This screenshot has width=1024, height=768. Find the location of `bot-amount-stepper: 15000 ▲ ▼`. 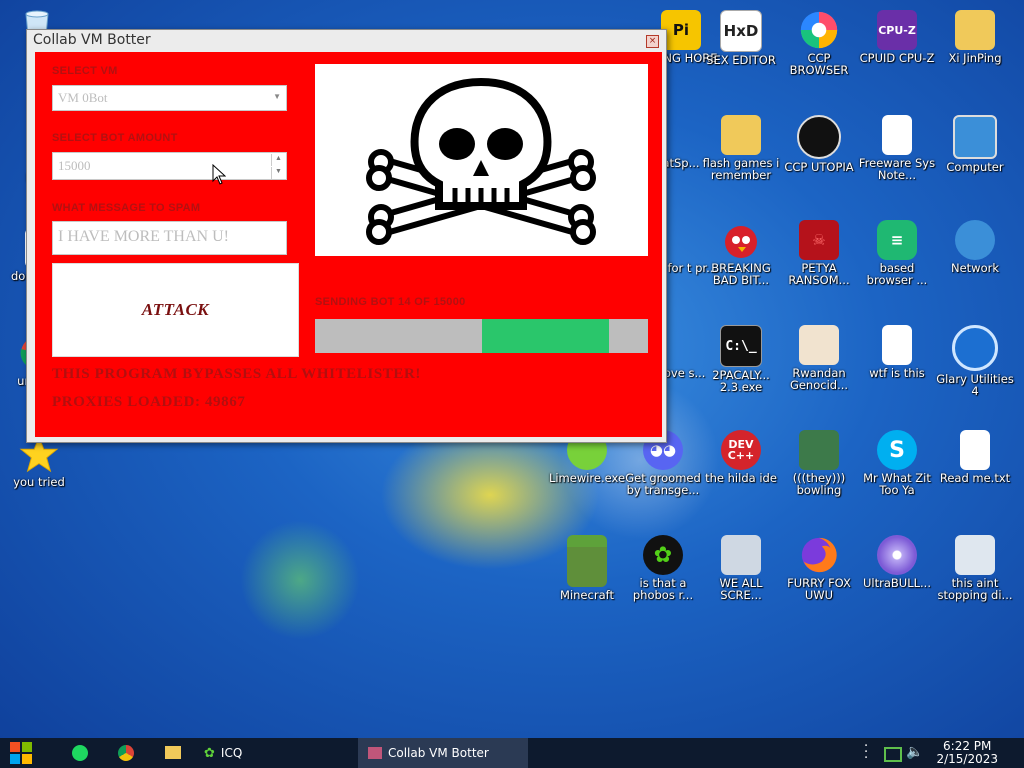

bot-amount-stepper: 15000 ▲ ▼ is located at coordinates (169, 166).